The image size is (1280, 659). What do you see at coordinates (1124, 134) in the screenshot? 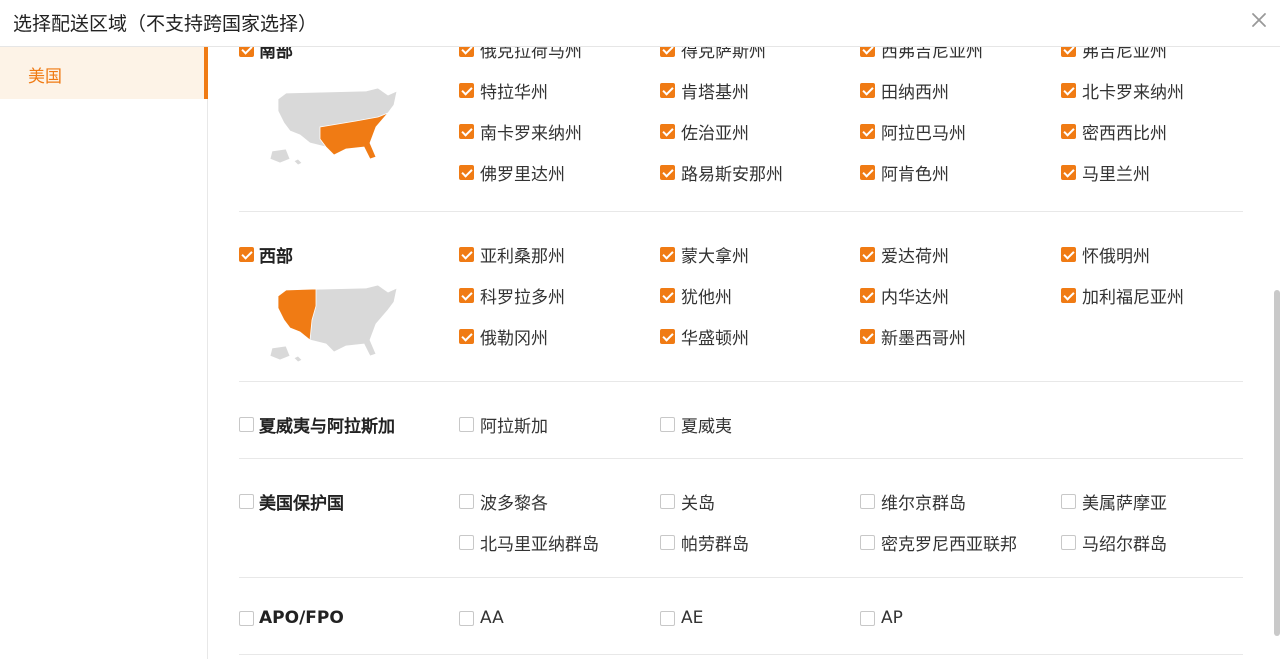
I see `state-label: 密西西比州` at bounding box center [1124, 134].